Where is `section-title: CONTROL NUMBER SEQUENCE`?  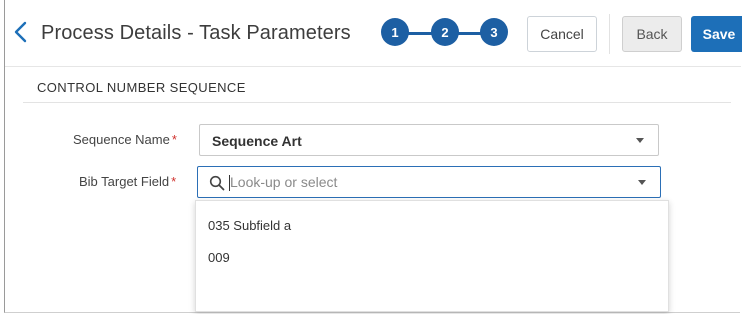 section-title: CONTROL NUMBER SEQUENCE is located at coordinates (141, 87).